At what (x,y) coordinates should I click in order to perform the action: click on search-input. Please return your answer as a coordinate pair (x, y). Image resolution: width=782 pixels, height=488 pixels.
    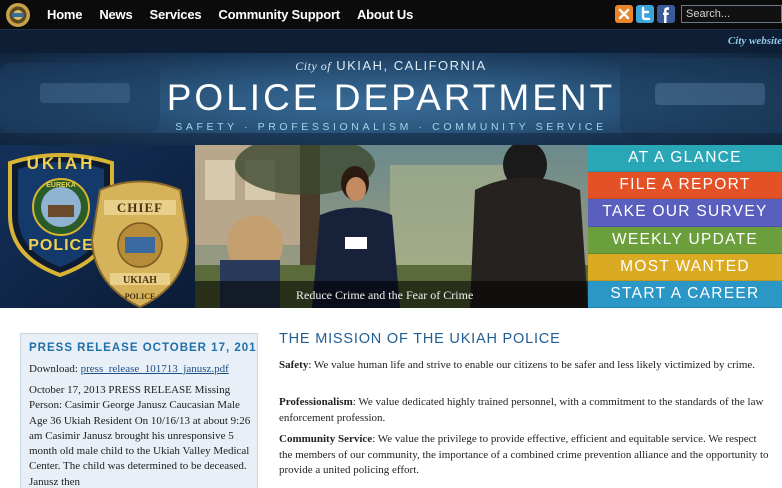
    Looking at the image, I should click on (731, 14).